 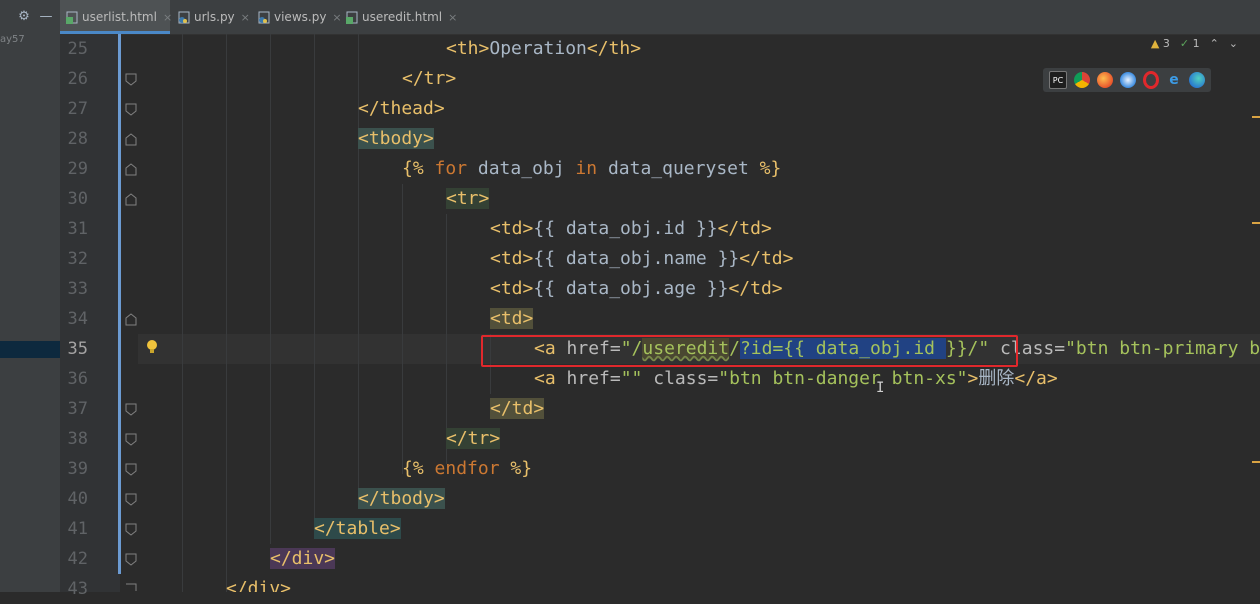 I want to click on code-line-43: </div>, so click(x=258, y=583).